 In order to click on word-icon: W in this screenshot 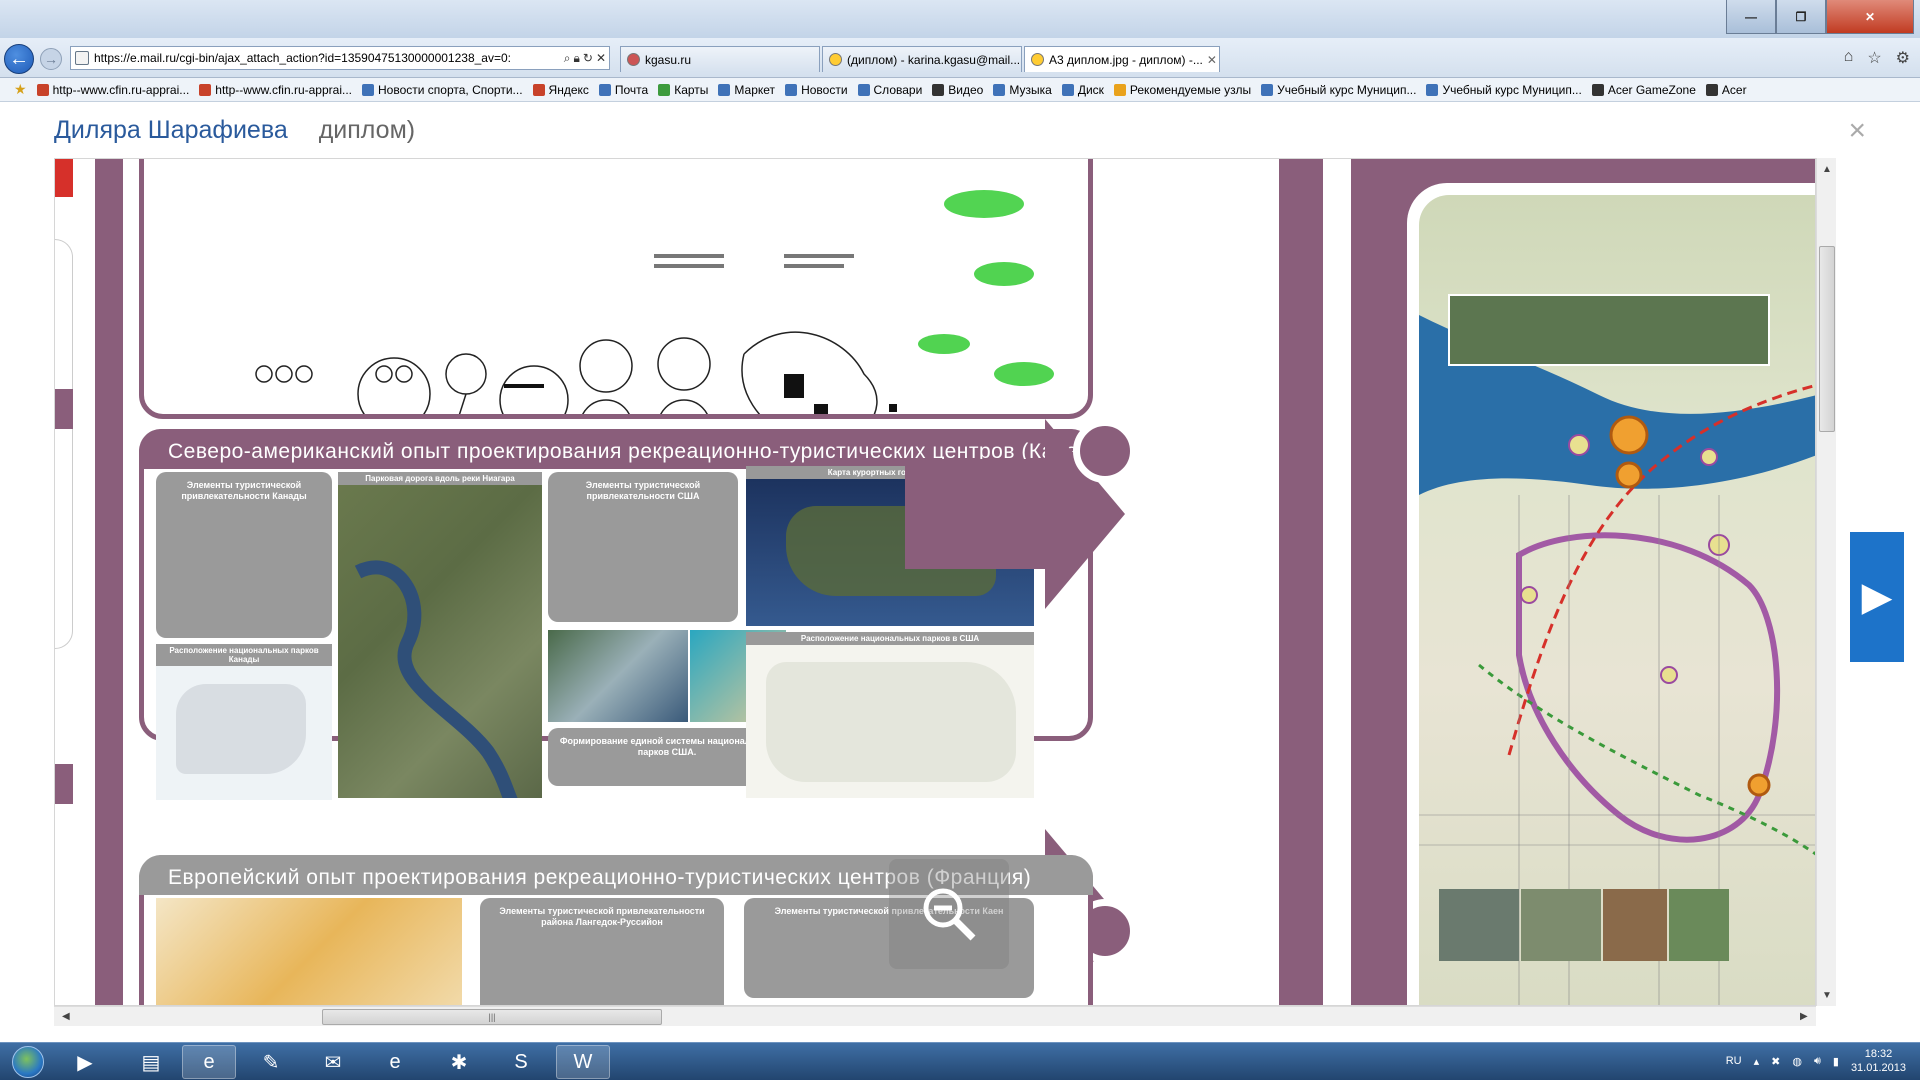, I will do `click(583, 1062)`.